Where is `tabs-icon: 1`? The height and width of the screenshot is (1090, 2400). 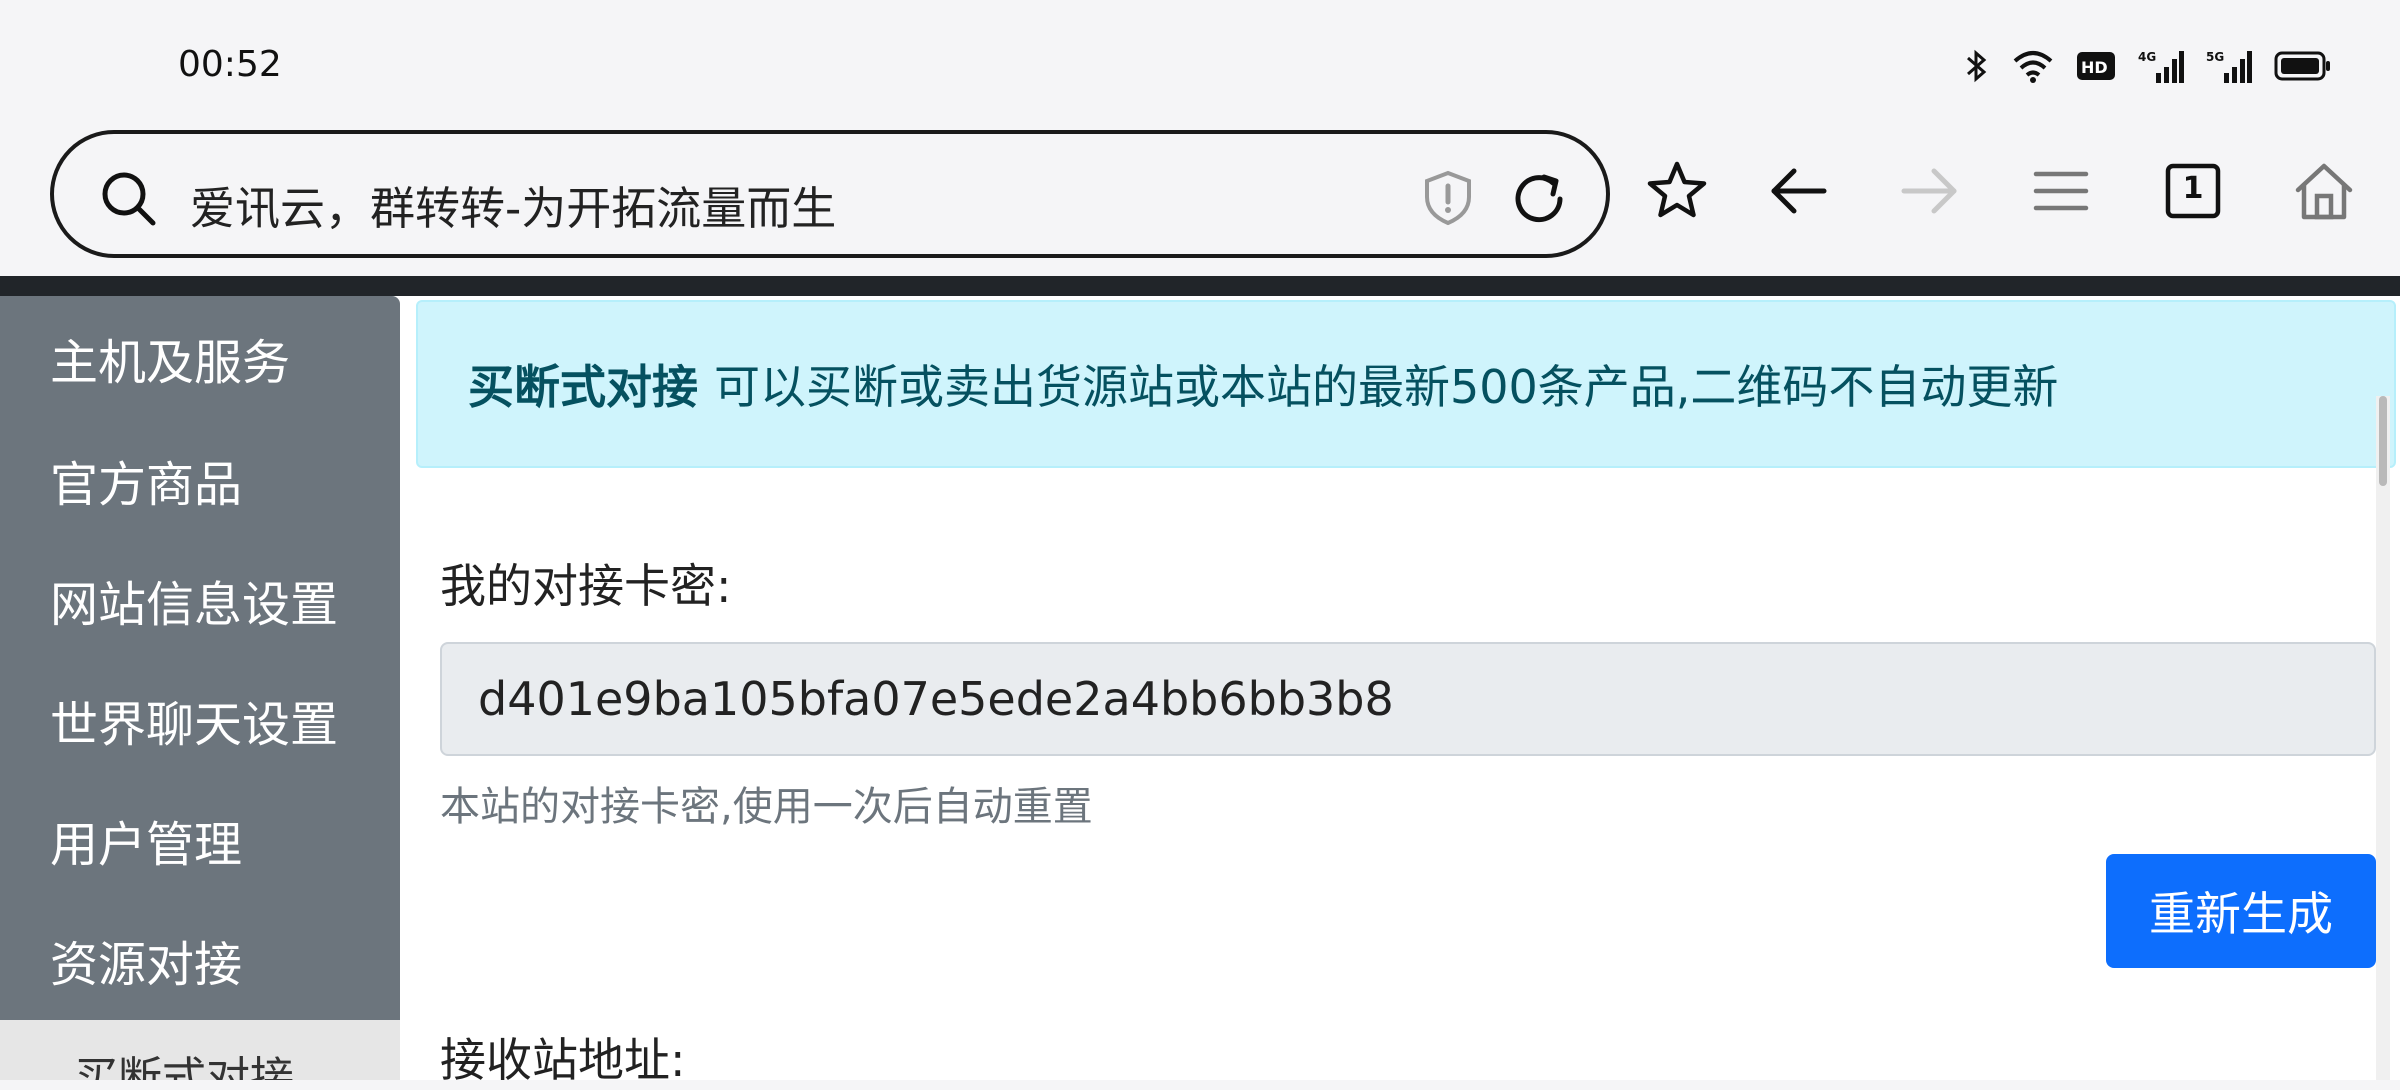
tabs-icon: 1 is located at coordinates (2193, 193).